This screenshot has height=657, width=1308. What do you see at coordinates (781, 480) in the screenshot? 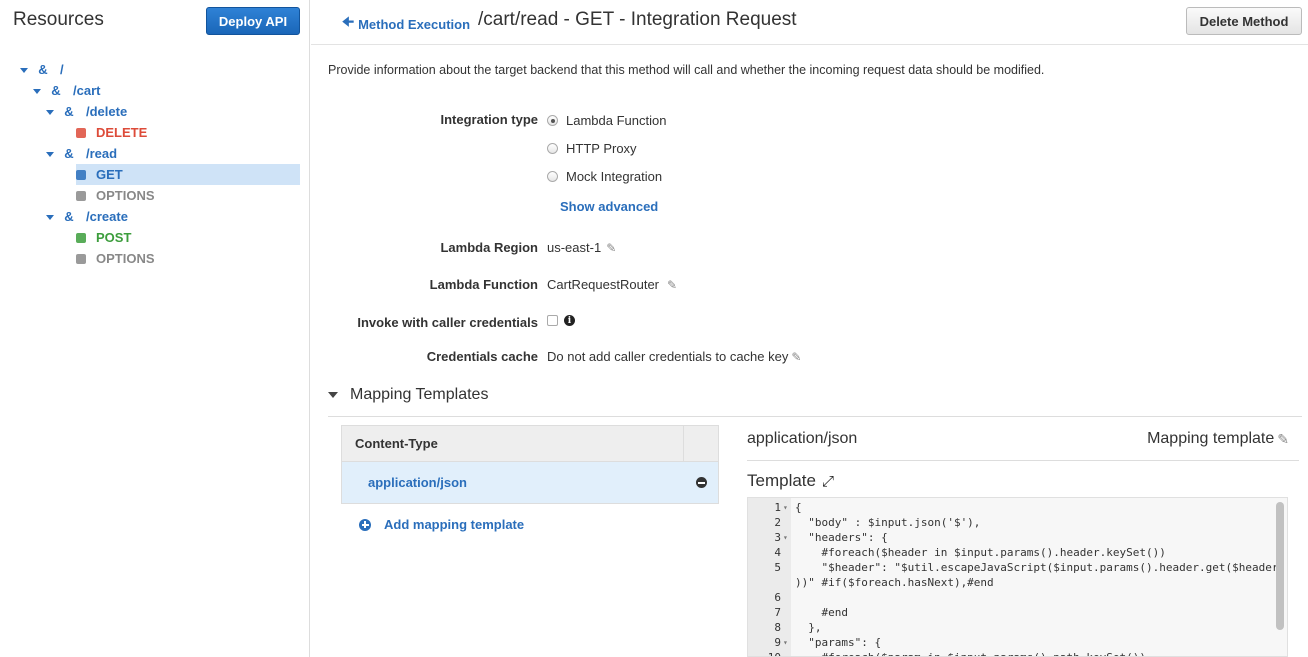
I see `template-title: Template` at bounding box center [781, 480].